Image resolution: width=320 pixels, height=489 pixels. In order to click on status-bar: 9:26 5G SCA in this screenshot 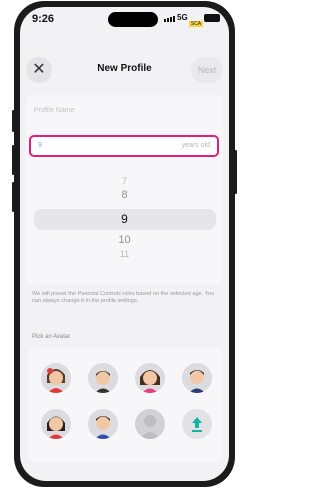, I will do `click(124, 19)`.